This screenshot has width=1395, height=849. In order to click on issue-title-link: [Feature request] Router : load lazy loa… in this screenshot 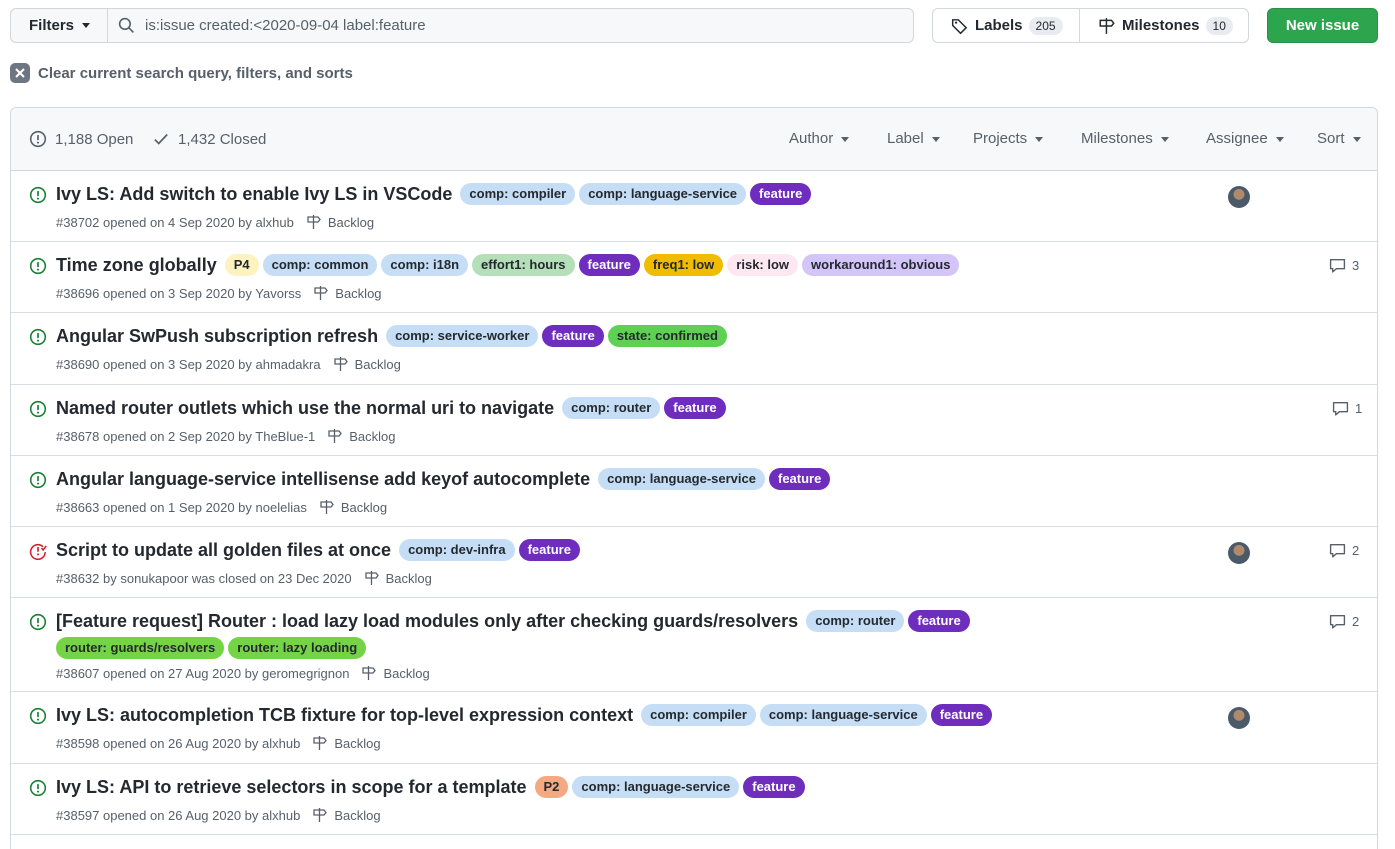, I will do `click(427, 621)`.